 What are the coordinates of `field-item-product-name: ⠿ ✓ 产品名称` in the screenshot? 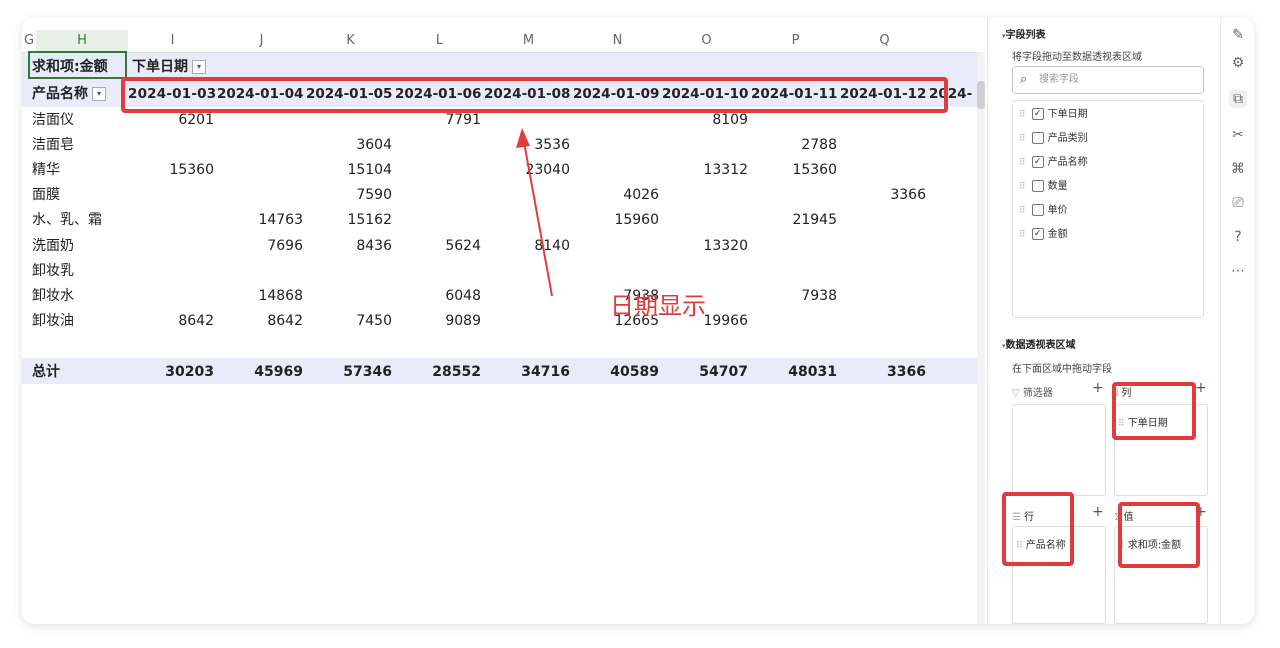 It's located at (1053, 163).